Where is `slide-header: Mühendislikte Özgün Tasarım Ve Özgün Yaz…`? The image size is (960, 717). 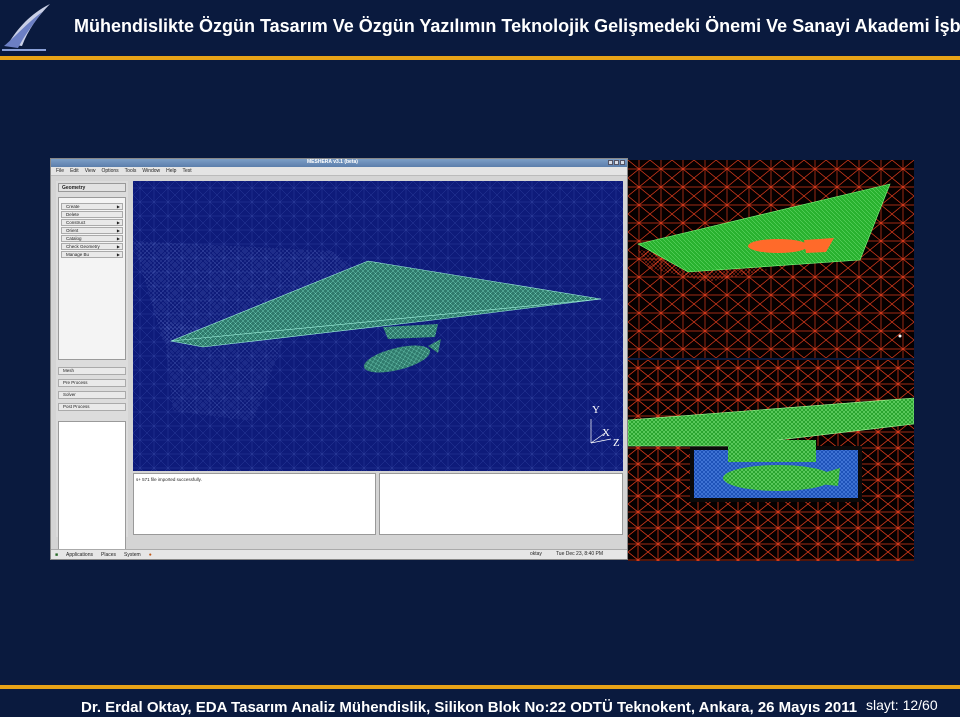 slide-header: Mühendislikte Özgün Tasarım Ve Özgün Yaz… is located at coordinates (480, 30).